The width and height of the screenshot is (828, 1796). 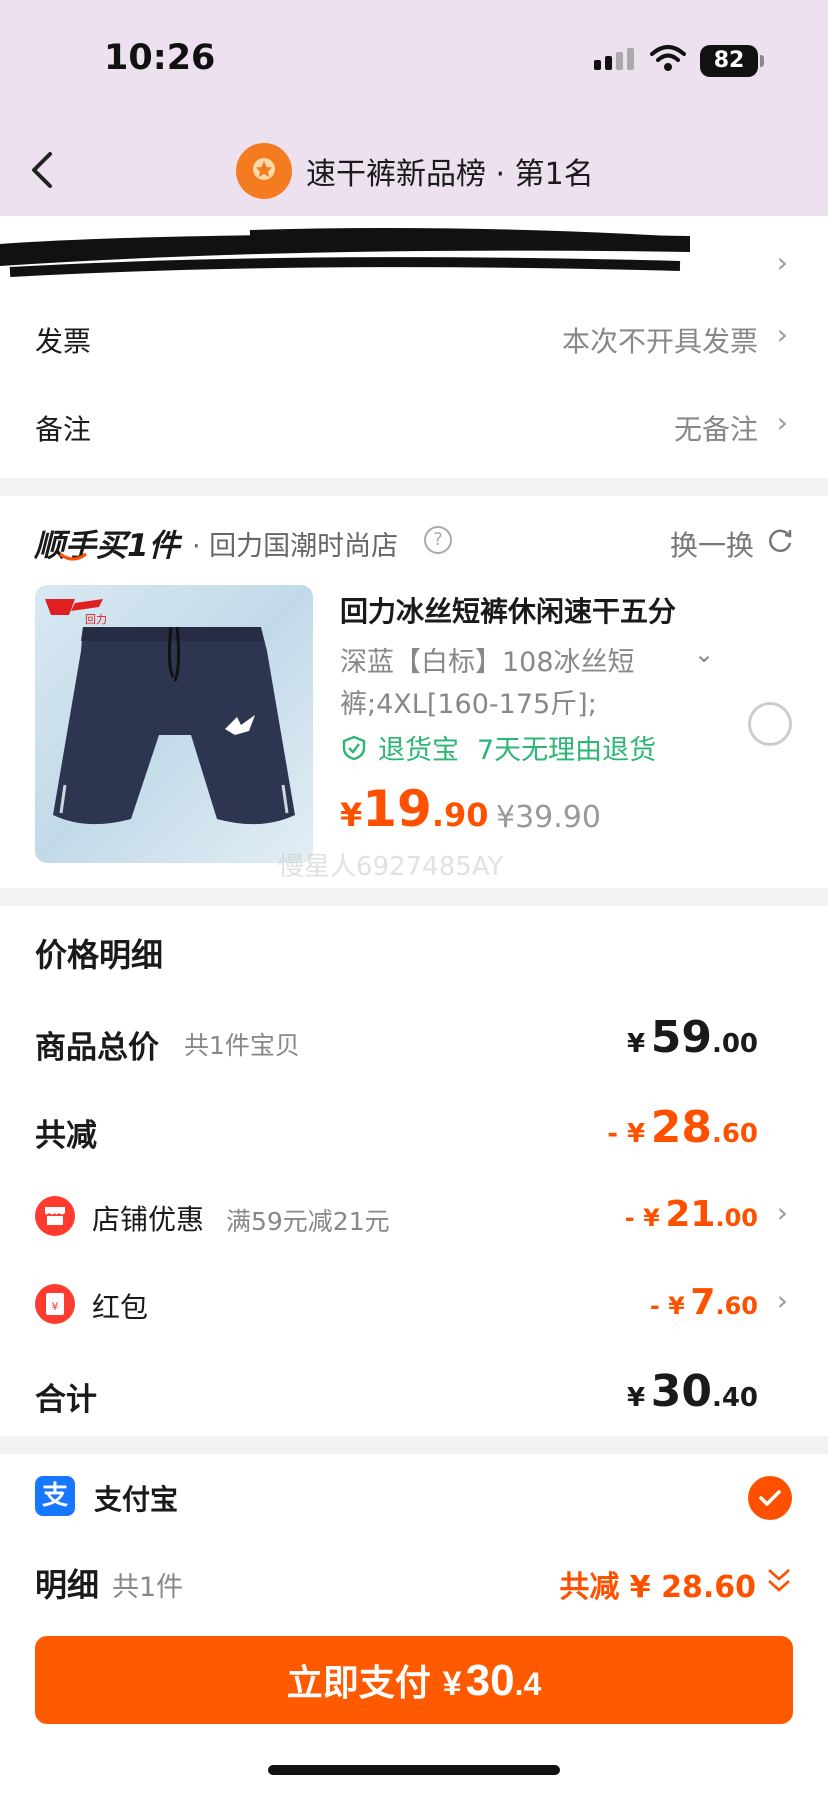 I want to click on red-packet-icon: ¥, so click(x=55, y=1304).